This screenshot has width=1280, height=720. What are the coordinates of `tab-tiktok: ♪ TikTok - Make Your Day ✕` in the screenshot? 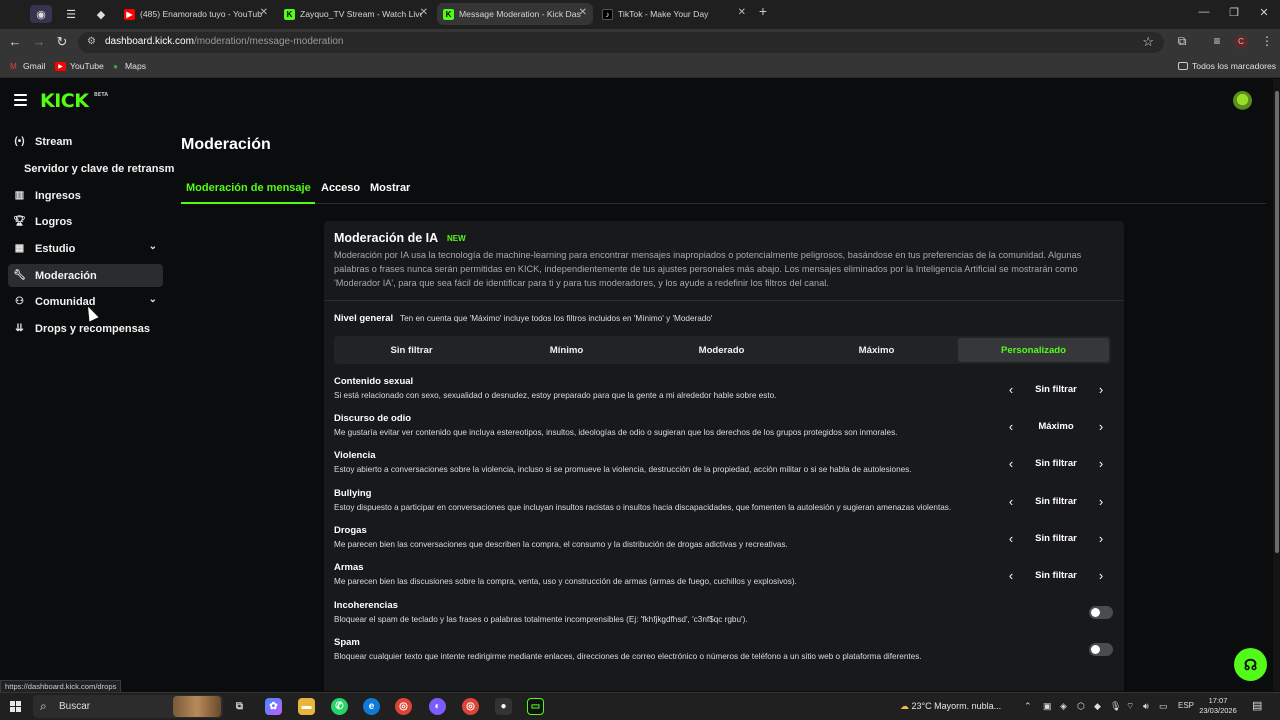 It's located at (674, 14).